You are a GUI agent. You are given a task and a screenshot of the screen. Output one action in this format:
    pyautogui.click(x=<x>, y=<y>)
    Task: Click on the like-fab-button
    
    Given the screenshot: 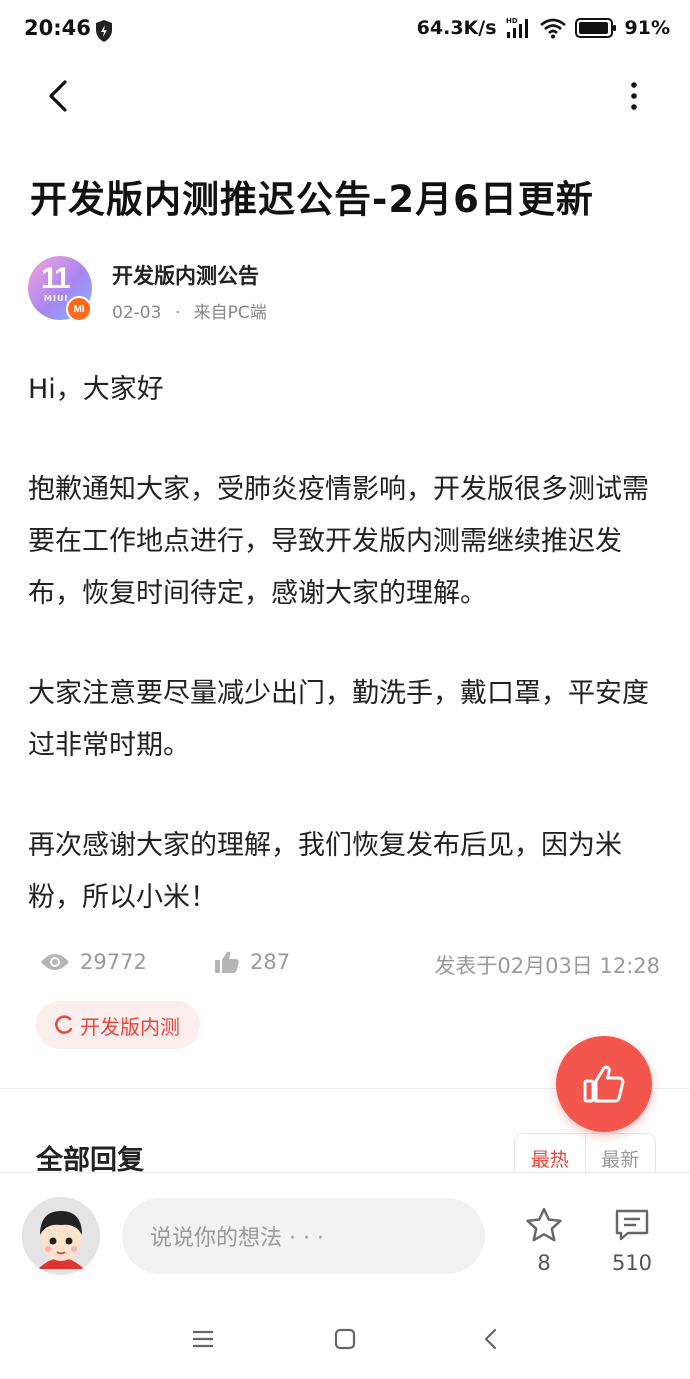 What is the action you would take?
    pyautogui.click(x=604, y=1084)
    